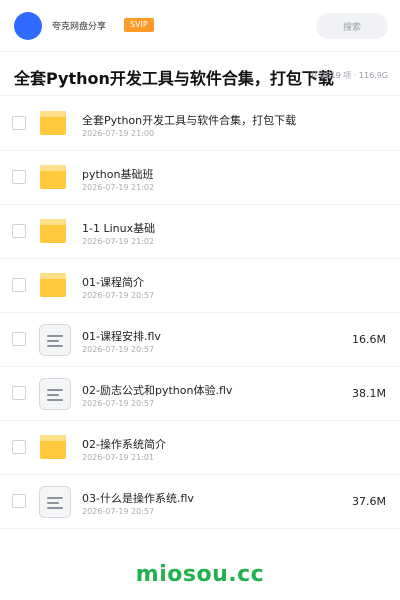  I want to click on item-name: 02-操作系统简介, so click(124, 444).